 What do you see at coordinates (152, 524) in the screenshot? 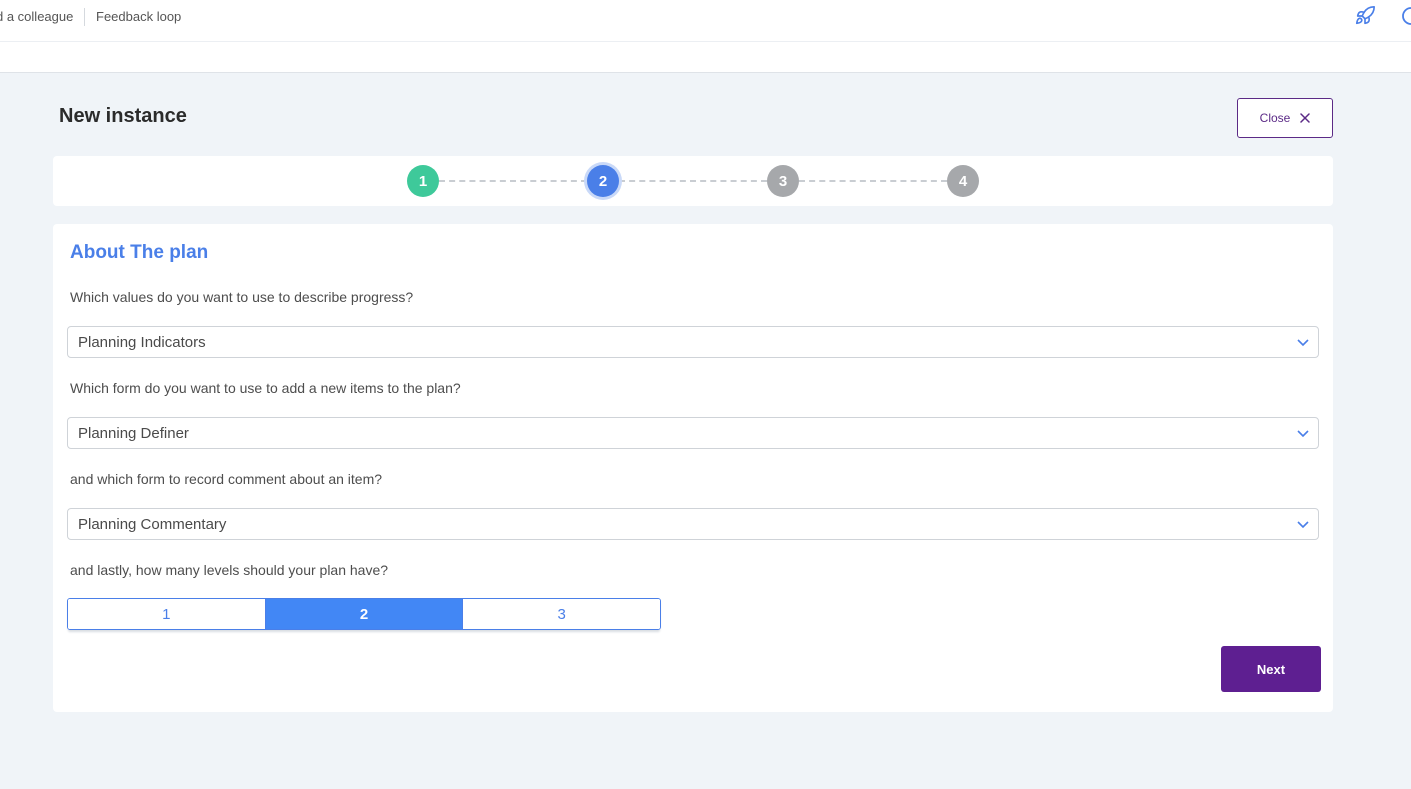
I see `comment-form-selected: Planning Commentary` at bounding box center [152, 524].